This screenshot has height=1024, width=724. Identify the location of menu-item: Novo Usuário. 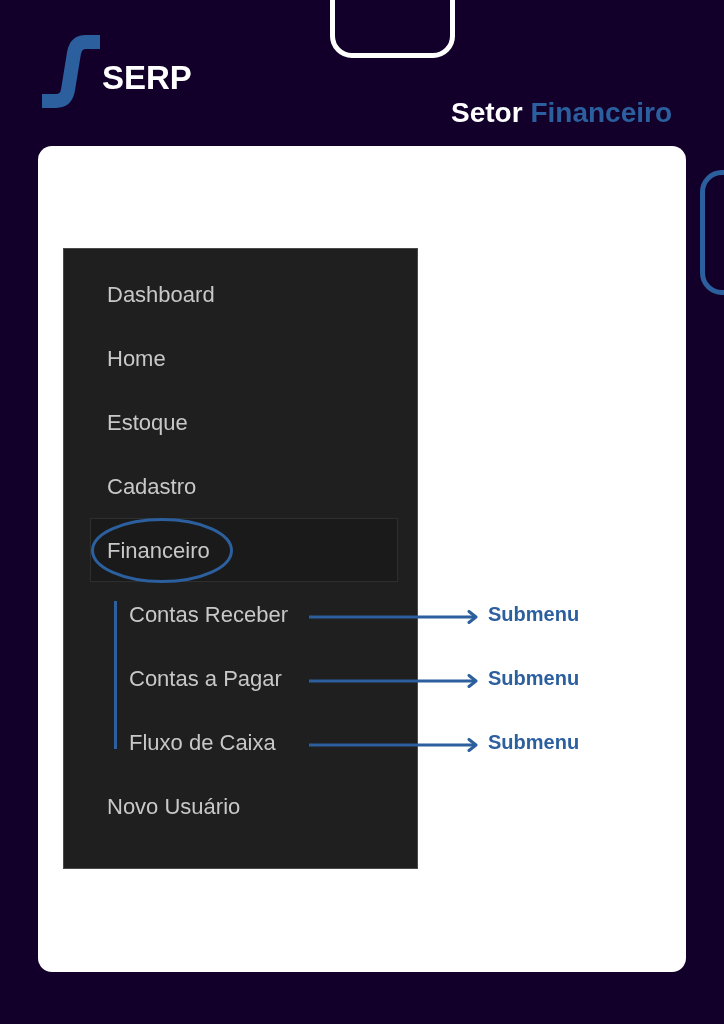
(244, 806).